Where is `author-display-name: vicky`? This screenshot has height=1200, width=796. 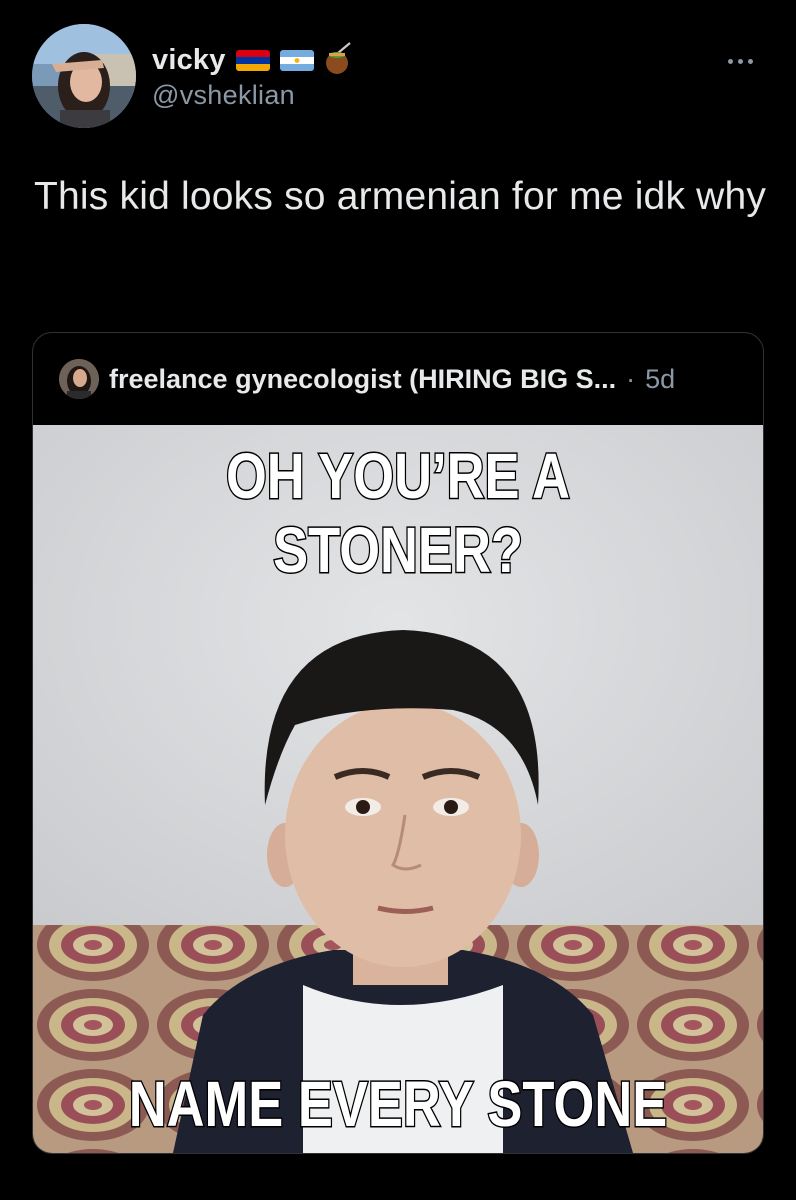 author-display-name: vicky is located at coordinates (189, 60).